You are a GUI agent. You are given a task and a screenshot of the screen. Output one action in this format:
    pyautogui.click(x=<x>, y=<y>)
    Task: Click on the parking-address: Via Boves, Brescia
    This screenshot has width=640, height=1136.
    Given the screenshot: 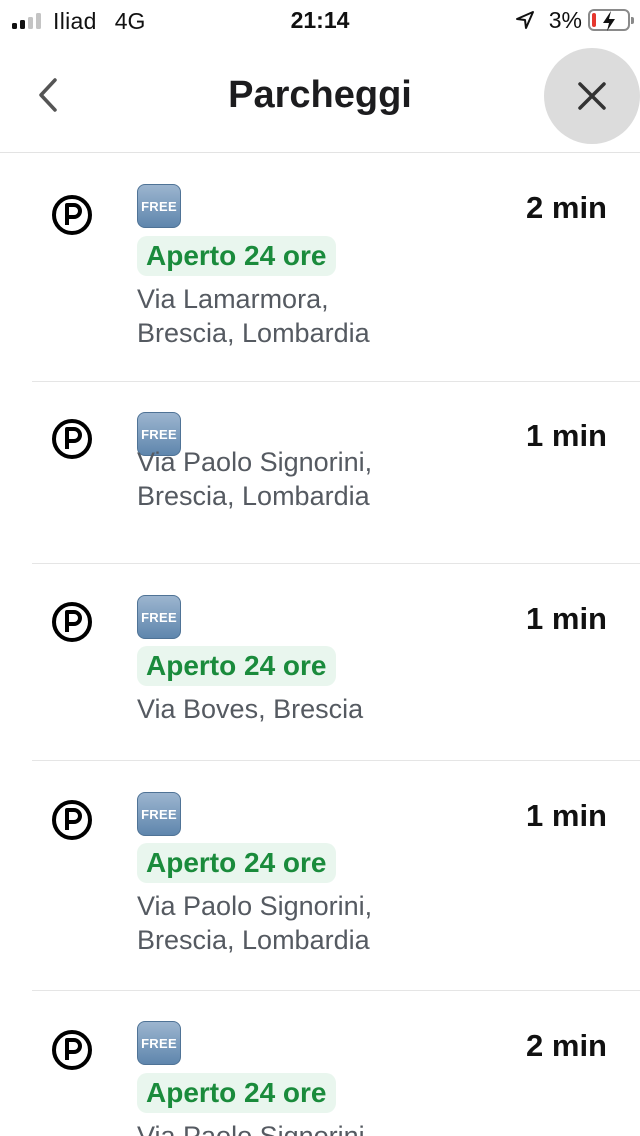 What is the action you would take?
    pyautogui.click(x=357, y=709)
    